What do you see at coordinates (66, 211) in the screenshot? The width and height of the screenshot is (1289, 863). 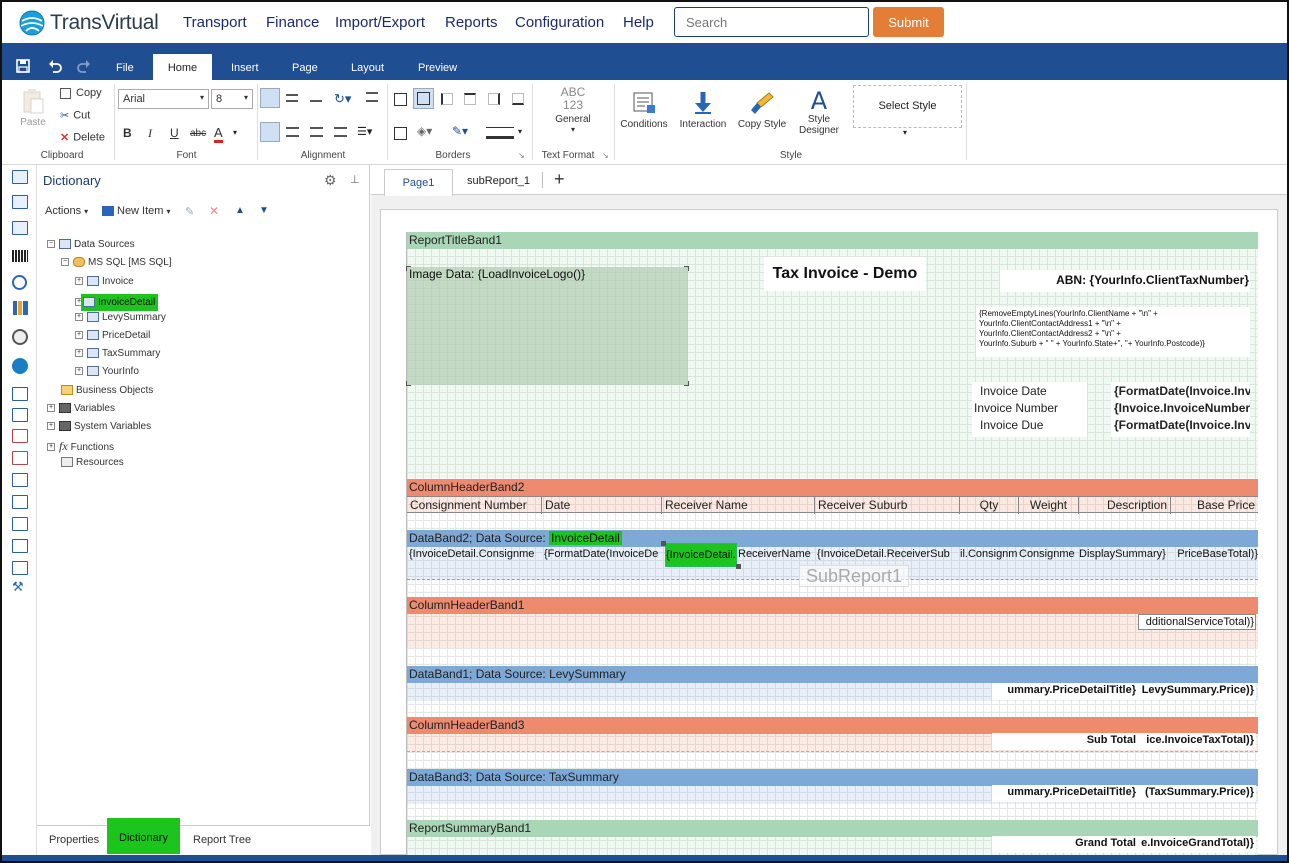 I see `actions-menu: Actions ▾` at bounding box center [66, 211].